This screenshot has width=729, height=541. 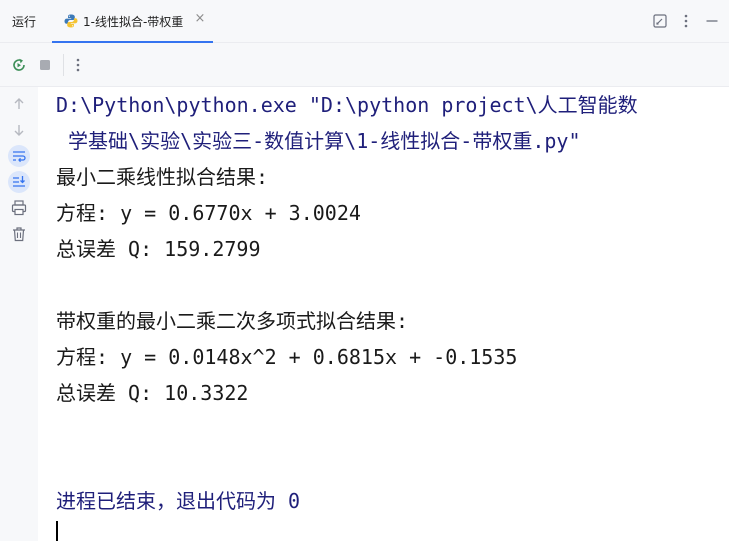 What do you see at coordinates (63, 65) in the screenshot?
I see `toolbar-separator` at bounding box center [63, 65].